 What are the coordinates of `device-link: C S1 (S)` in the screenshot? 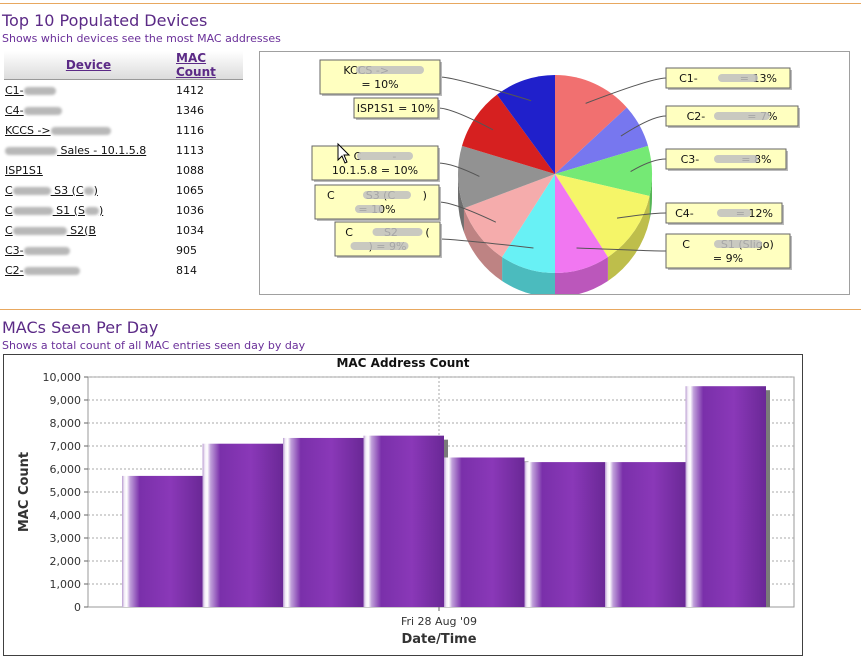 It's located at (88, 210).